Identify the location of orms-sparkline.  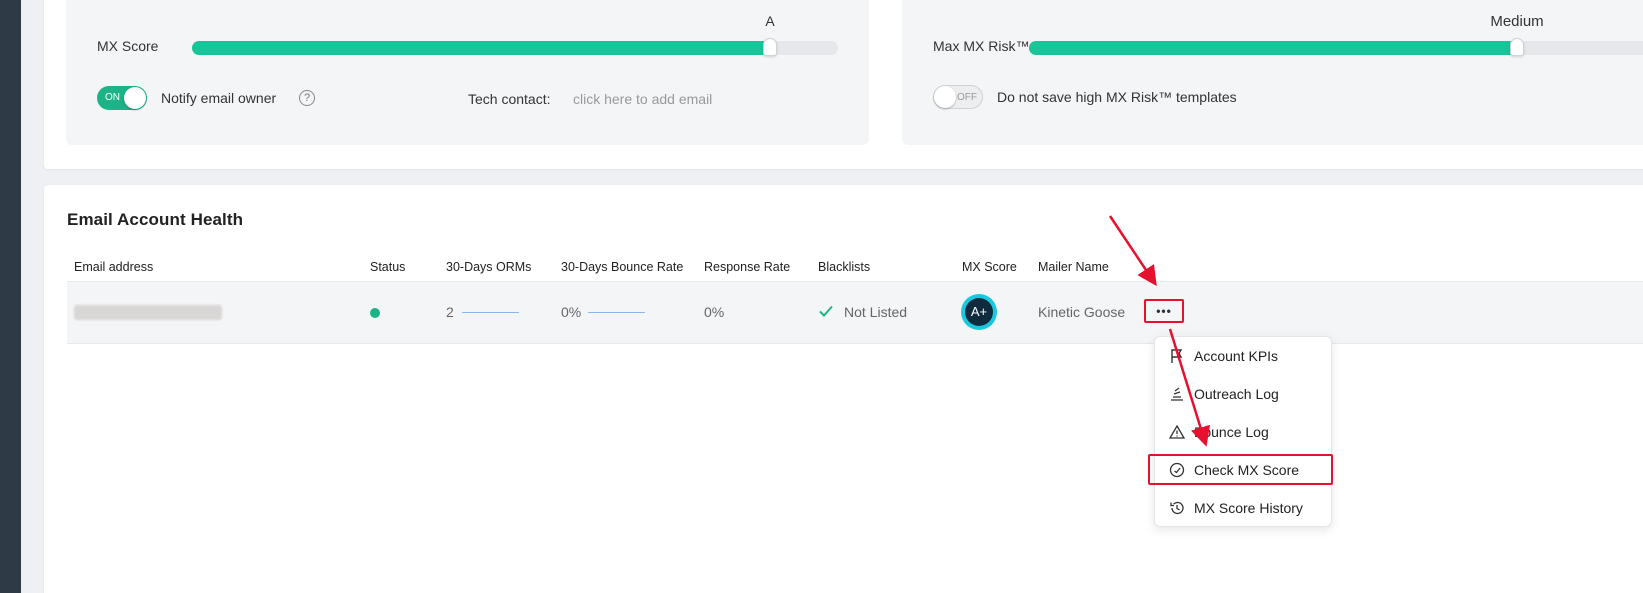
(490, 312).